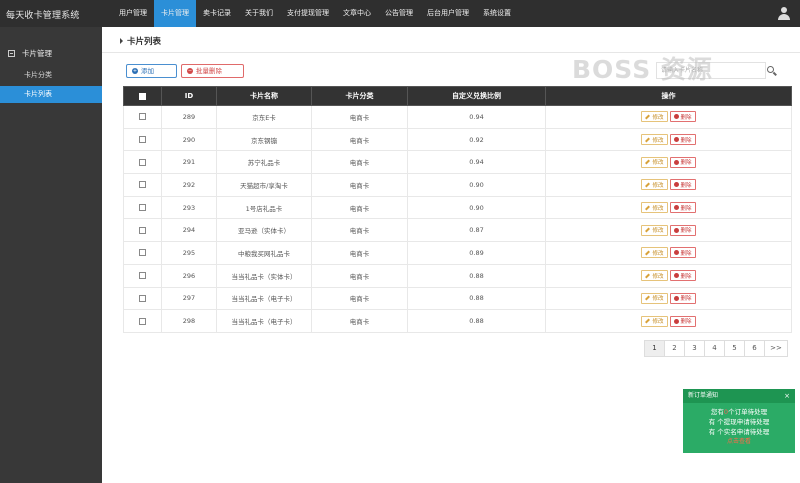  I want to click on cell-id: 290, so click(189, 139).